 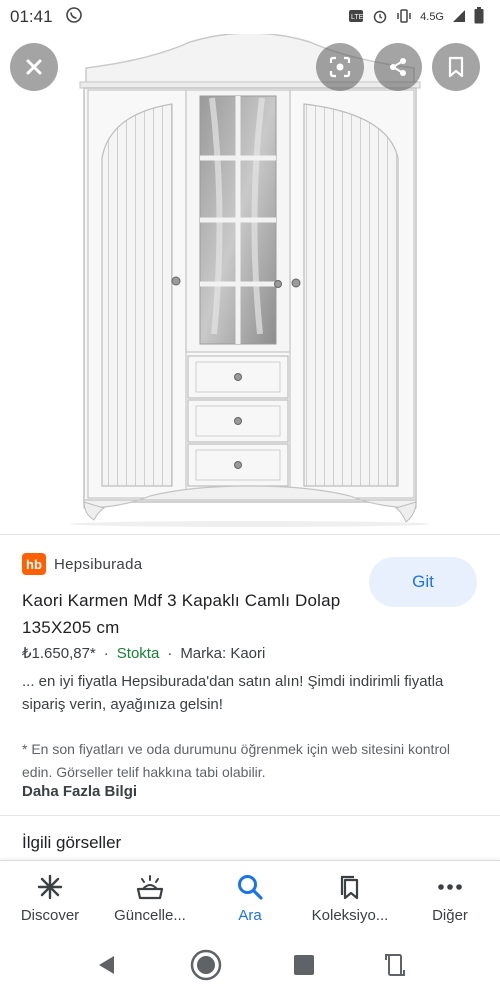 I want to click on updates-icon, so click(x=150, y=886).